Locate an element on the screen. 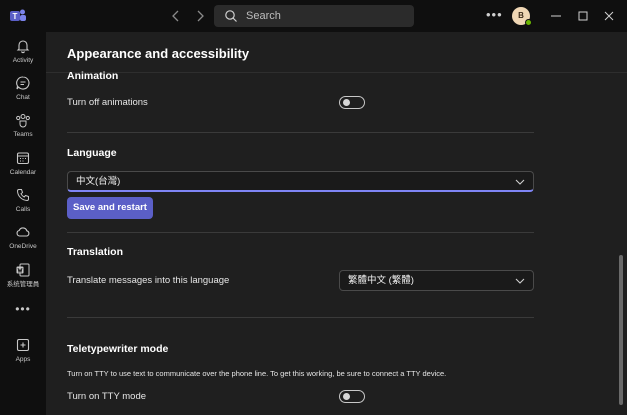 The width and height of the screenshot is (627, 415). svg-text: T is located at coordinates (15, 16).